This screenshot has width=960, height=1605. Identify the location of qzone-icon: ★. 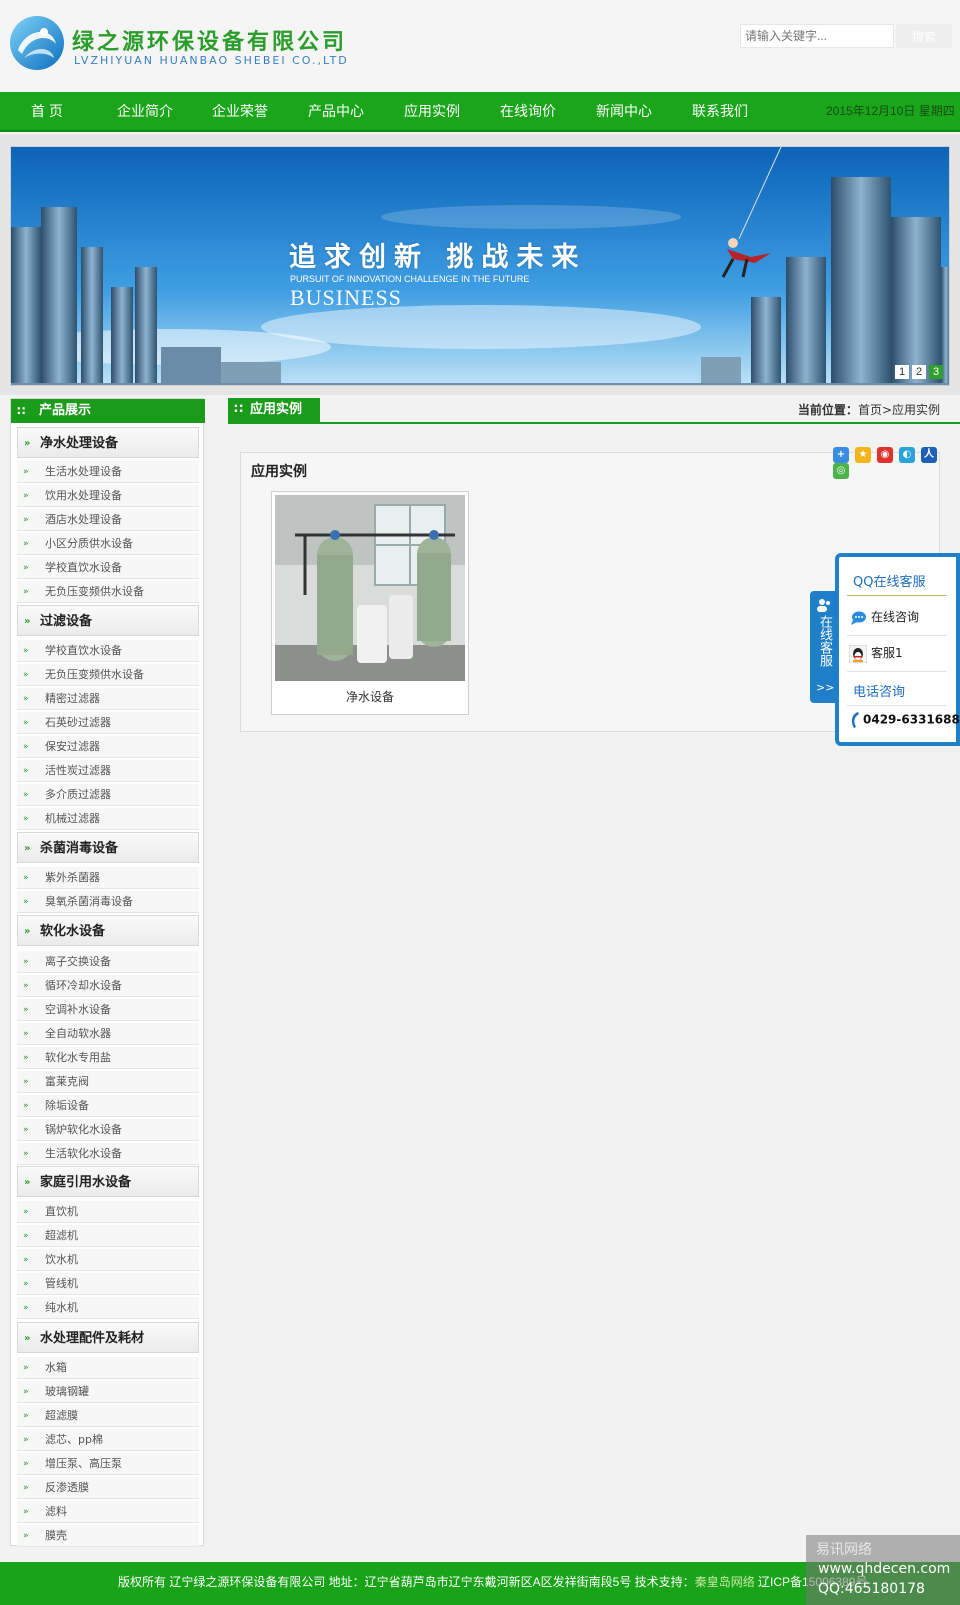
(863, 455).